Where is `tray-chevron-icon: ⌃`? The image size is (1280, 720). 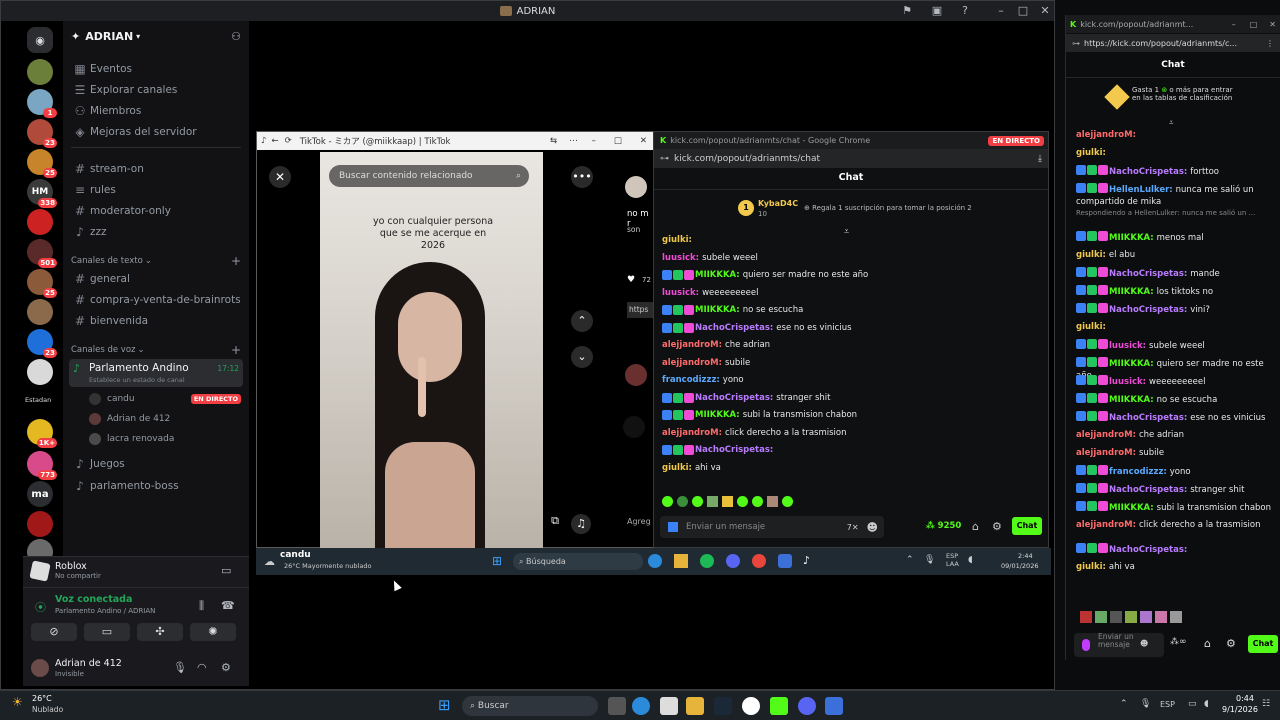
tray-chevron-icon: ⌃ is located at coordinates (910, 560).